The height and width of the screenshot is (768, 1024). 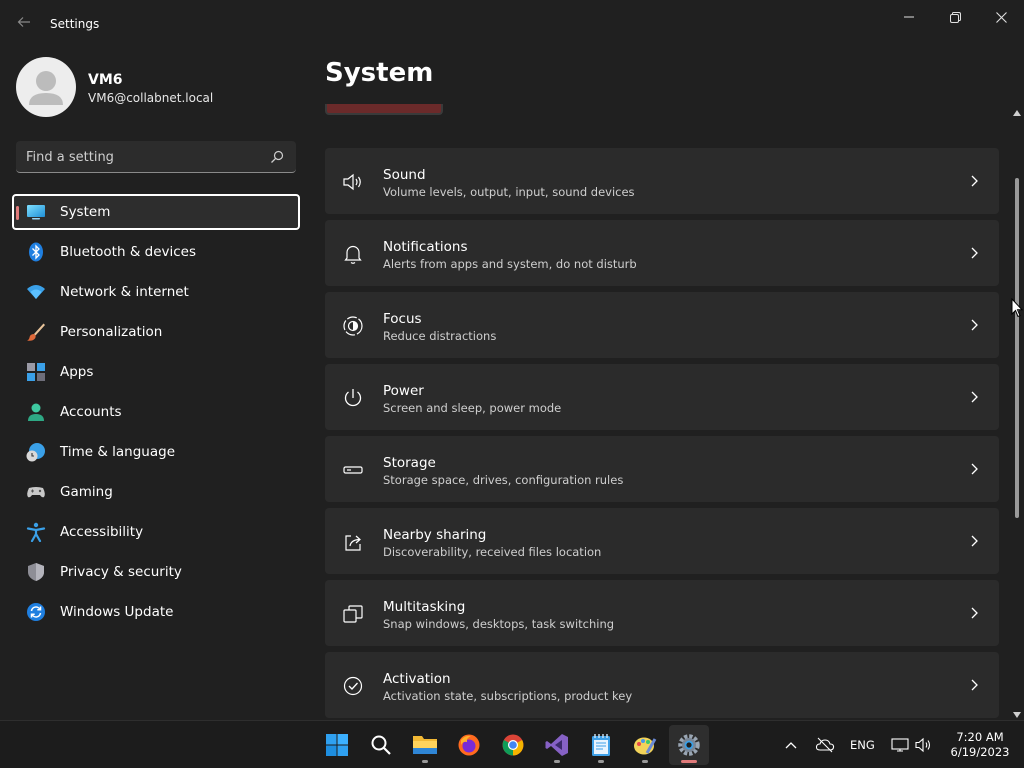 I want to click on tray-language: ENG, so click(x=862, y=744).